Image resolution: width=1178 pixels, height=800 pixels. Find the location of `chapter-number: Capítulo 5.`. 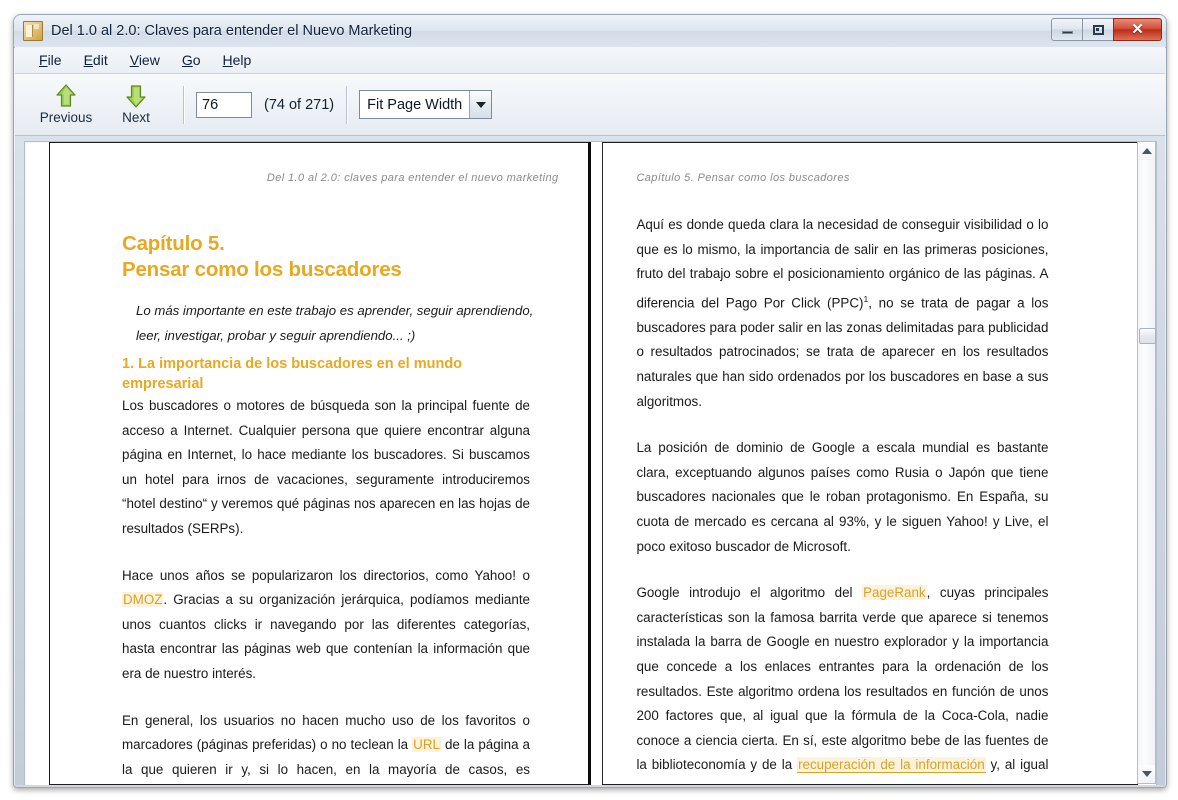

chapter-number: Capítulo 5. is located at coordinates (173, 243).